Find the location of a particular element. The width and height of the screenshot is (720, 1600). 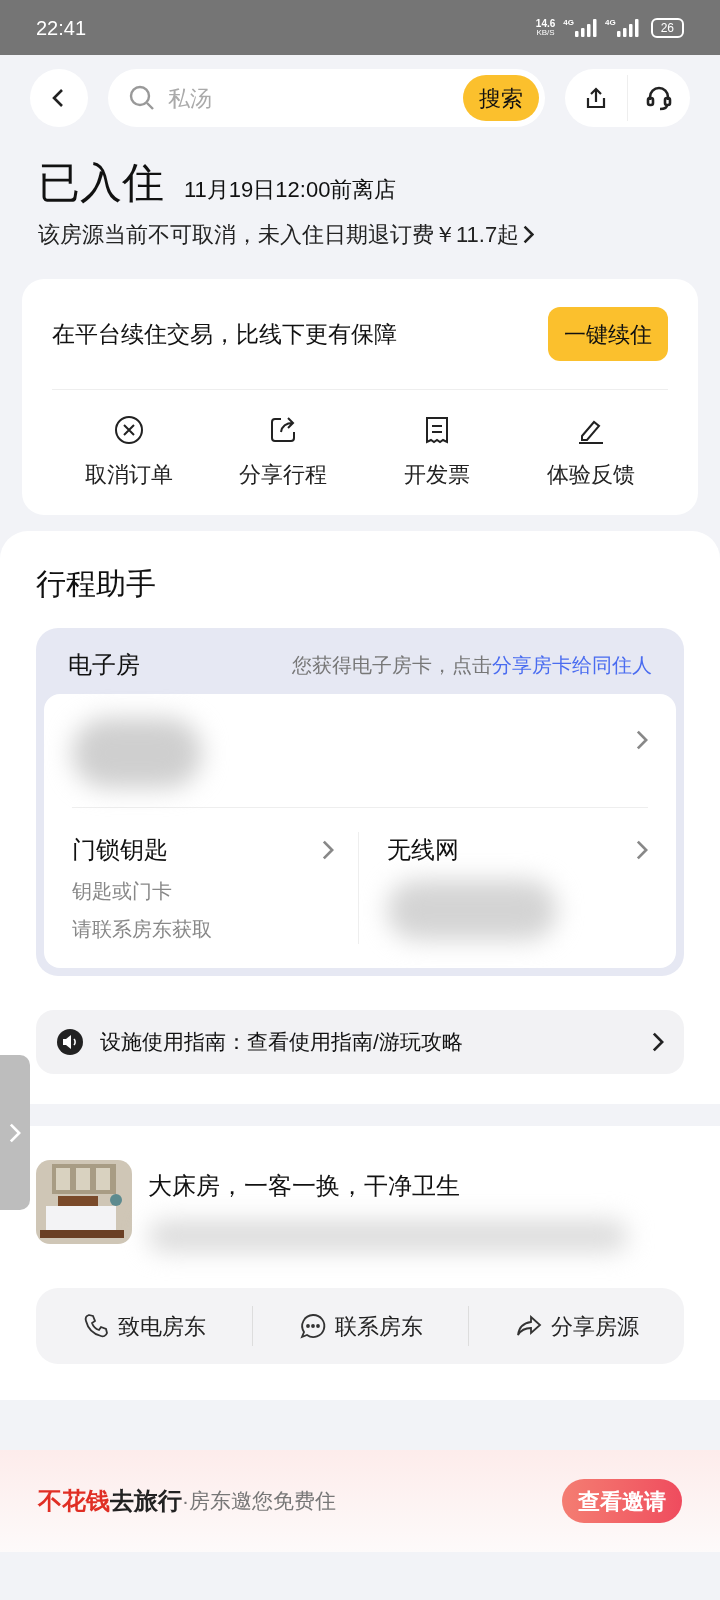

order-action-button: 体验反馈 is located at coordinates (591, 452).